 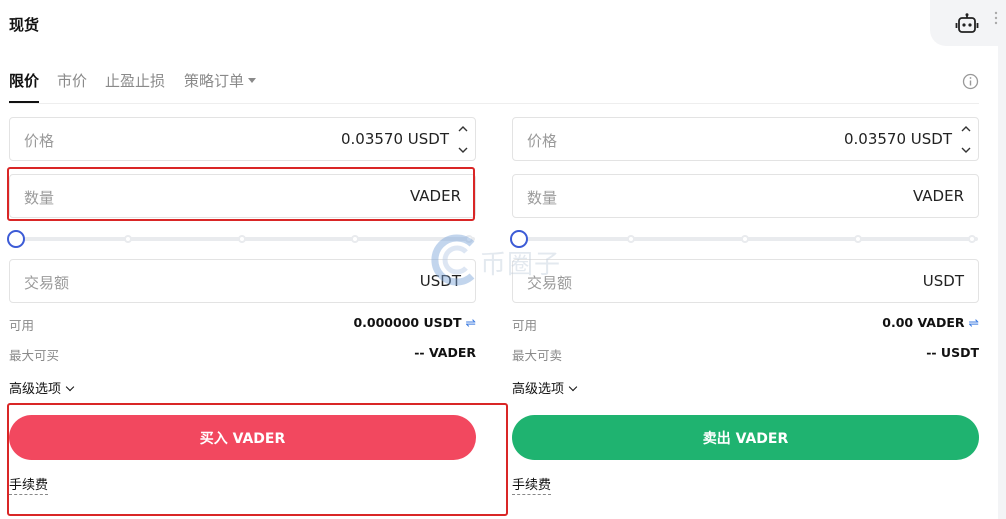 I want to click on buy-max-label: 最大可买, so click(x=34, y=355).